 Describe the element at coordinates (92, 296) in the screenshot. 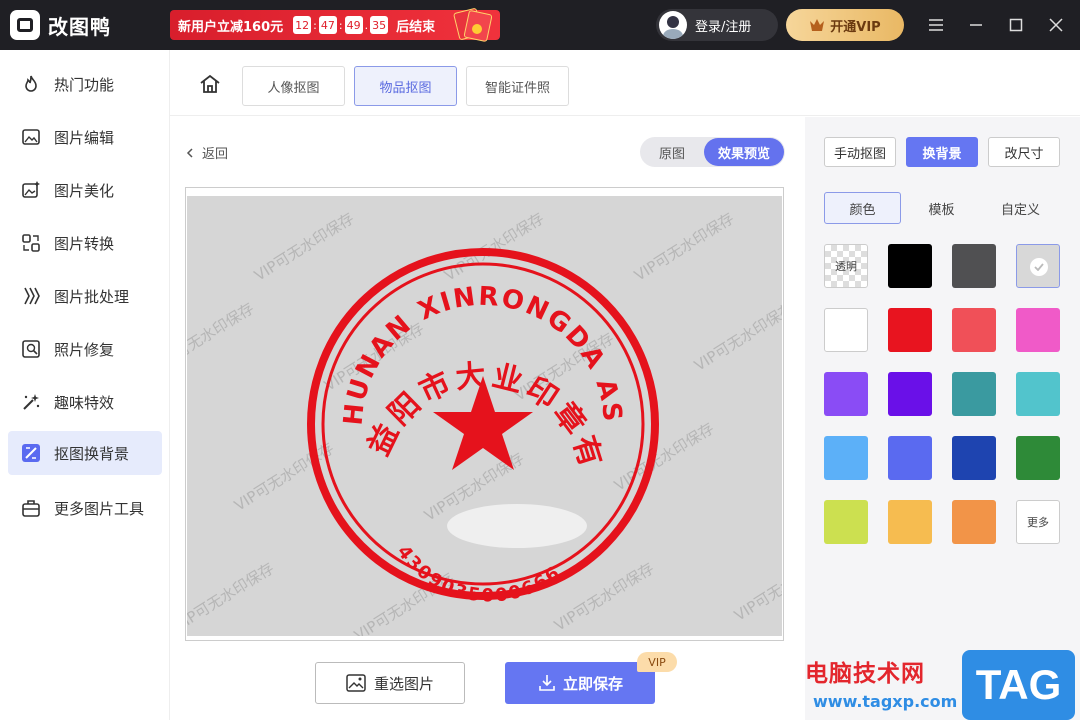

I see `sidebar-item-label: 图片批处理` at that location.